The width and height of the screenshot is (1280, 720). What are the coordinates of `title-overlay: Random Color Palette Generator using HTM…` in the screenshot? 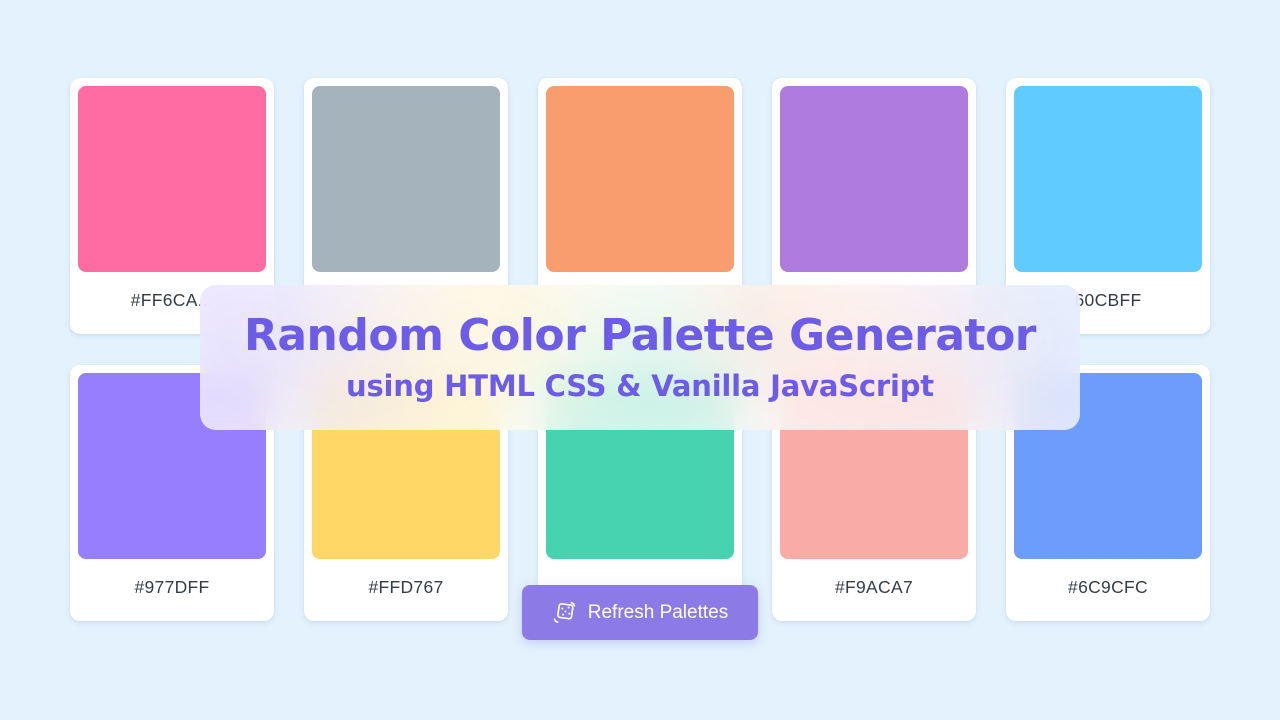 It's located at (640, 357).